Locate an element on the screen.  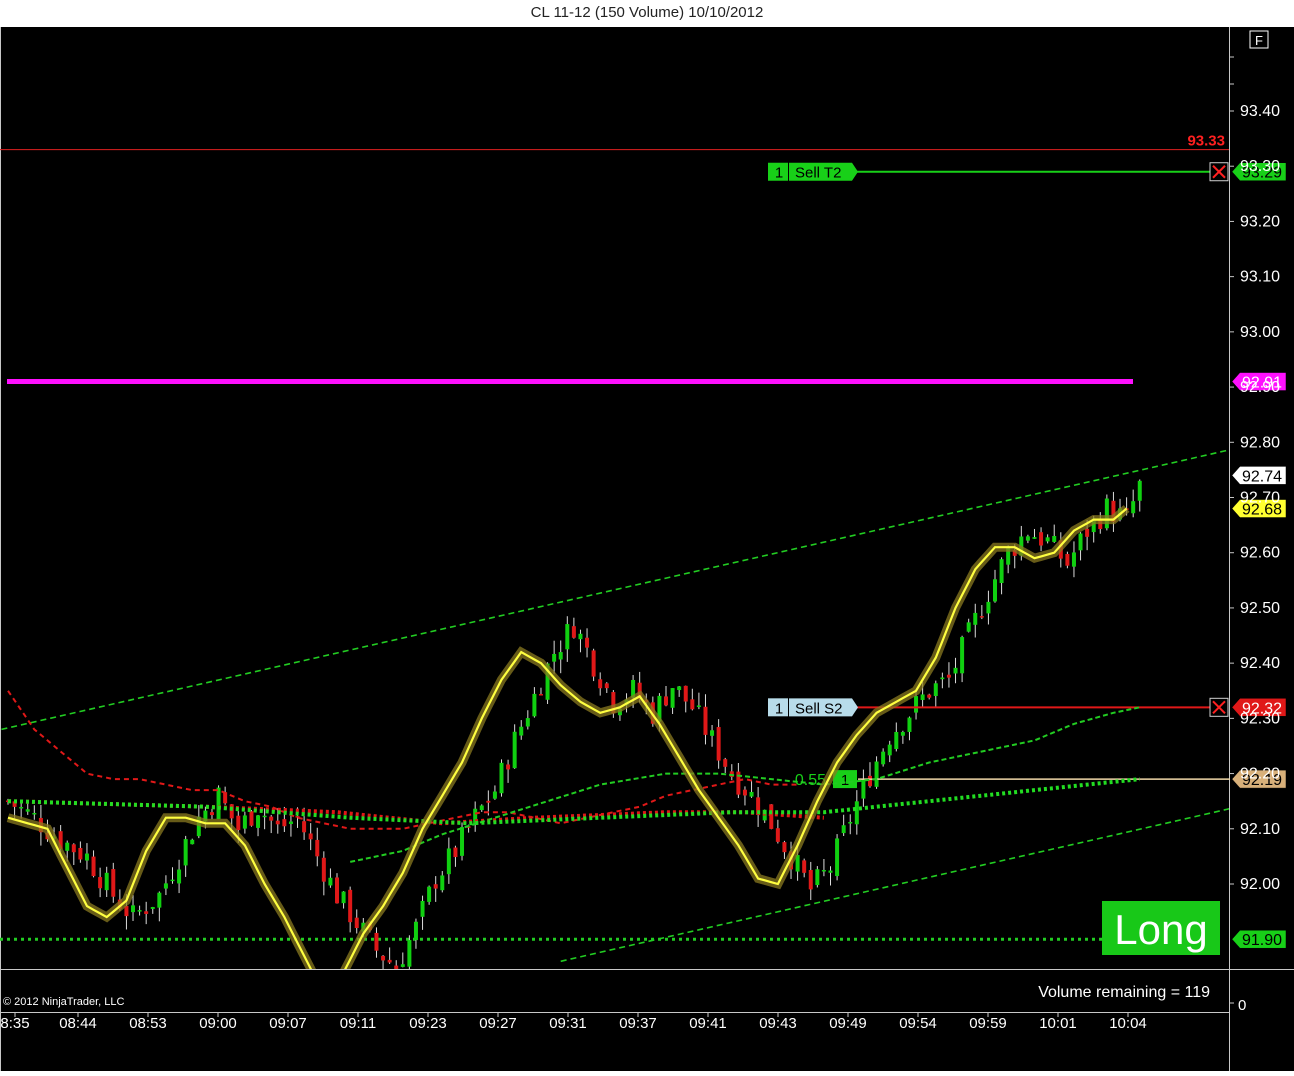
y-tick-label: 93.20 is located at coordinates (1260, 221).